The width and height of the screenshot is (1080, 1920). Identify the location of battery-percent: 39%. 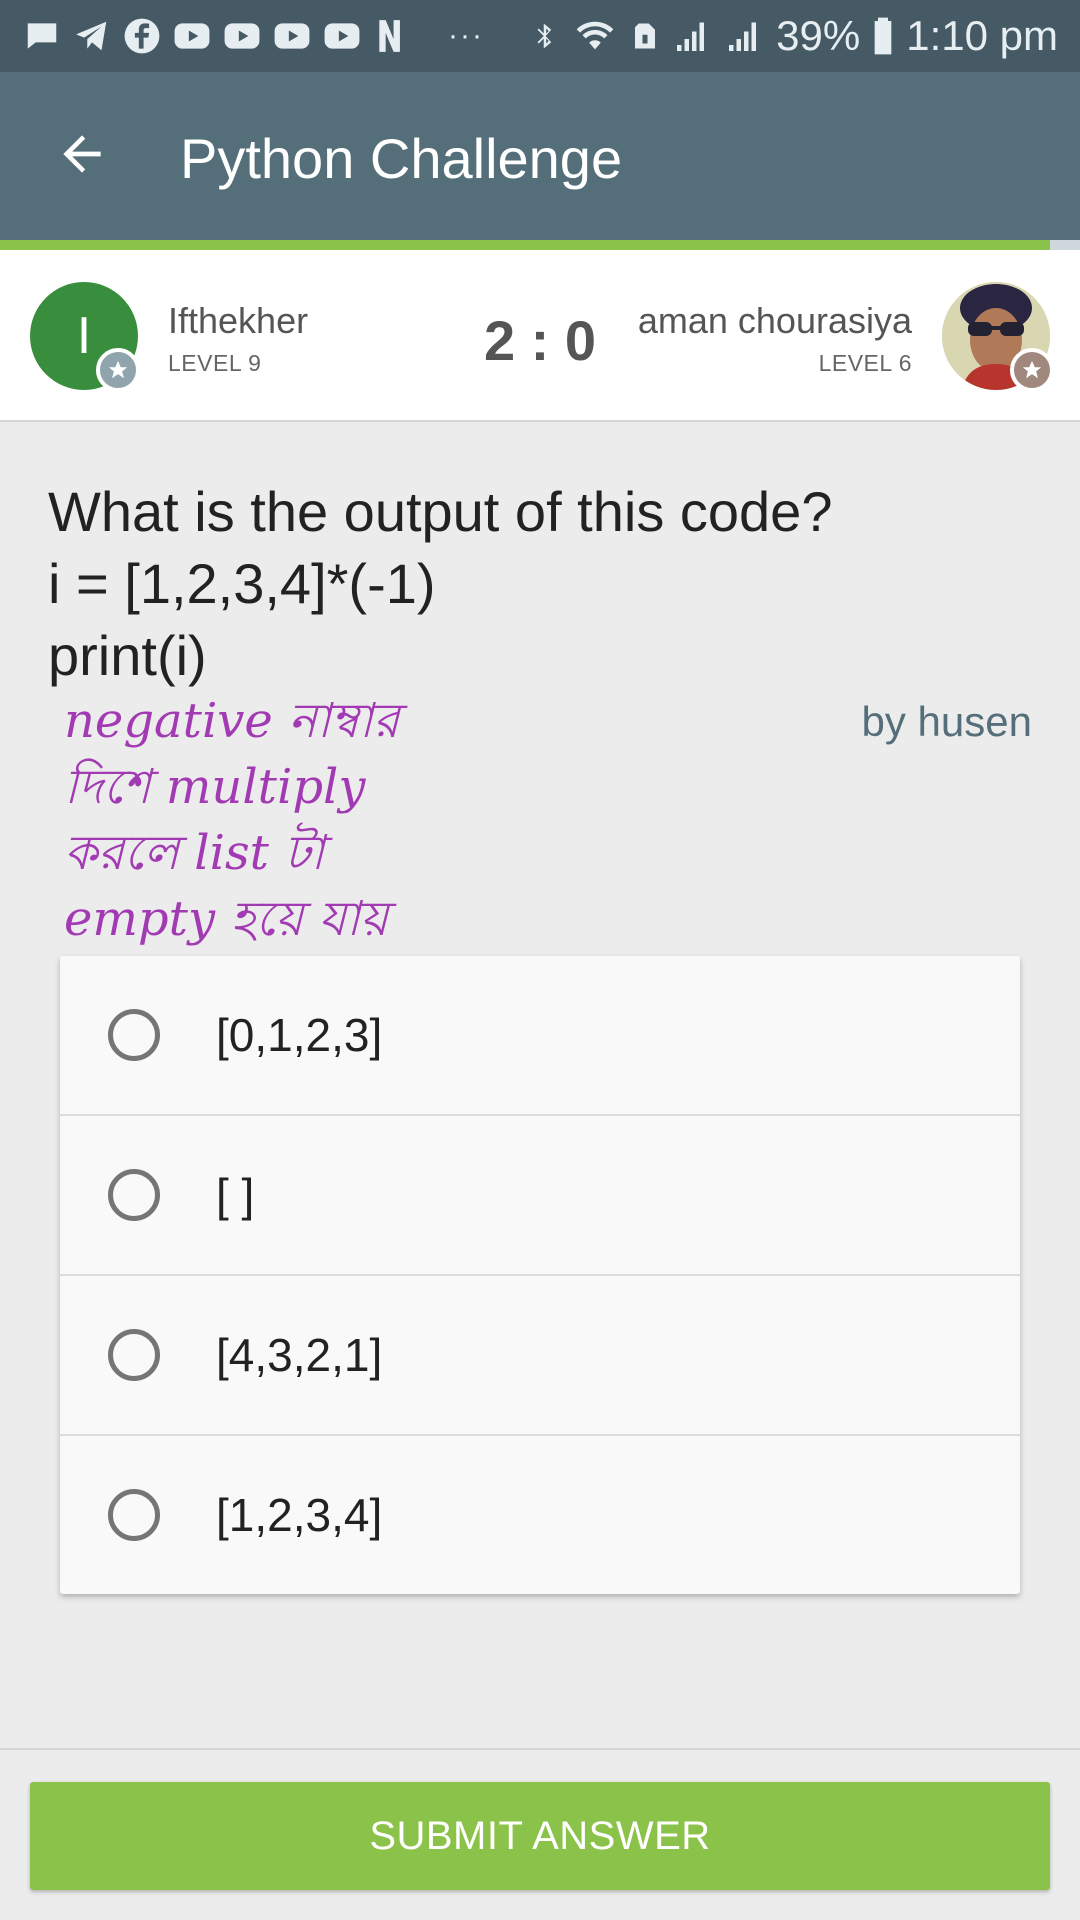
(818, 35).